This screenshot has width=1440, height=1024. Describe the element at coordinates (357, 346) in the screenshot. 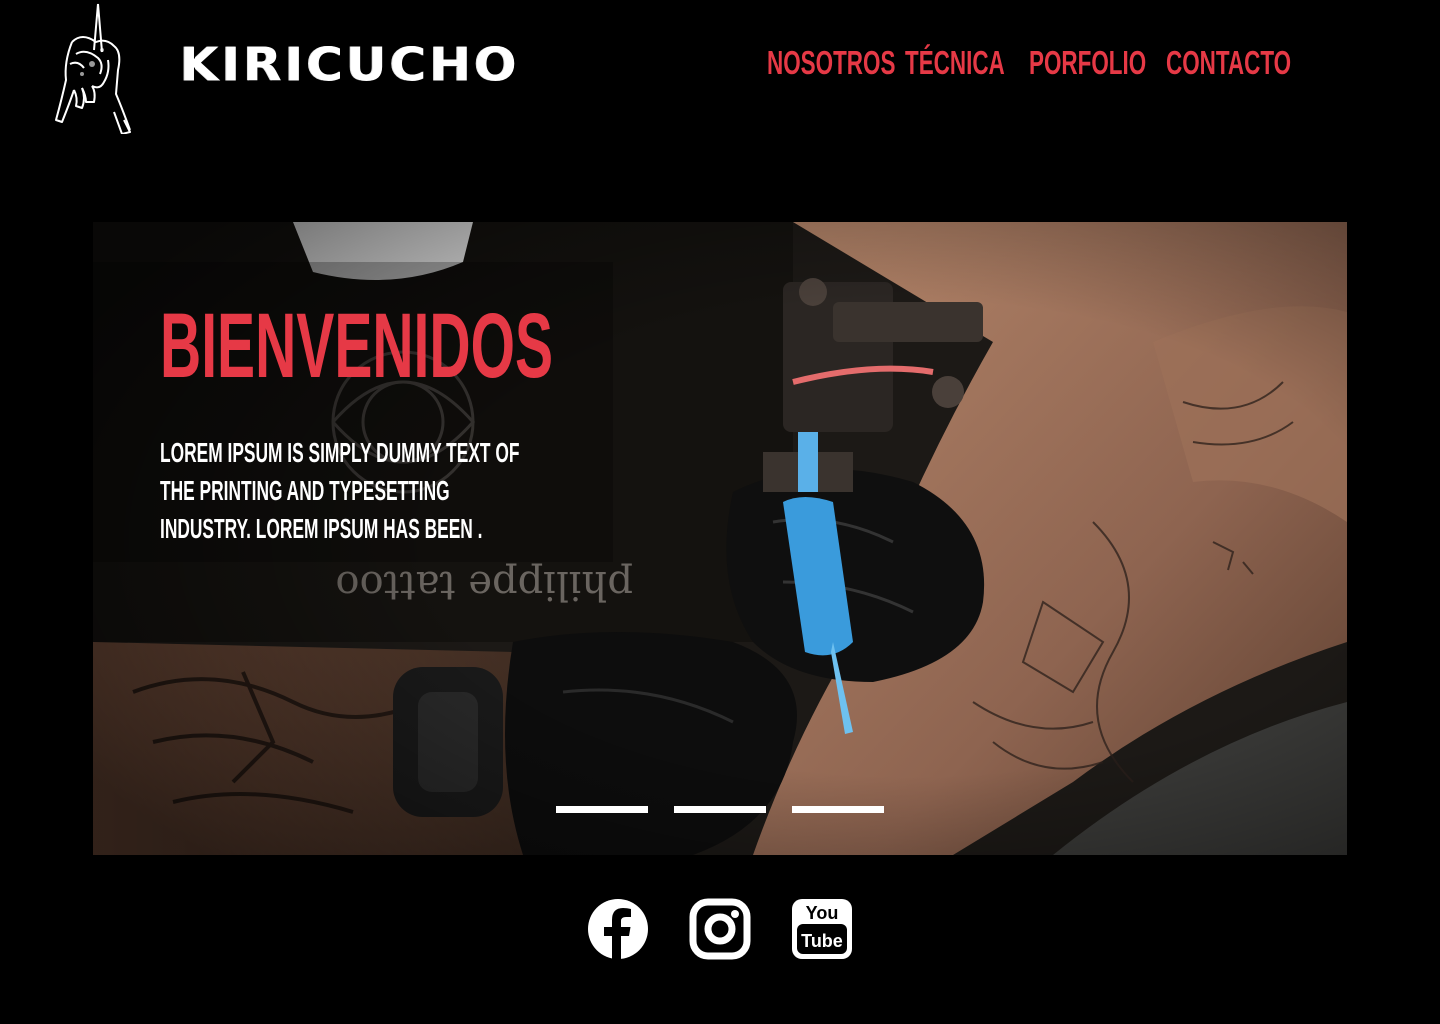

I see `hero-title: BIENVENIDOS` at that location.